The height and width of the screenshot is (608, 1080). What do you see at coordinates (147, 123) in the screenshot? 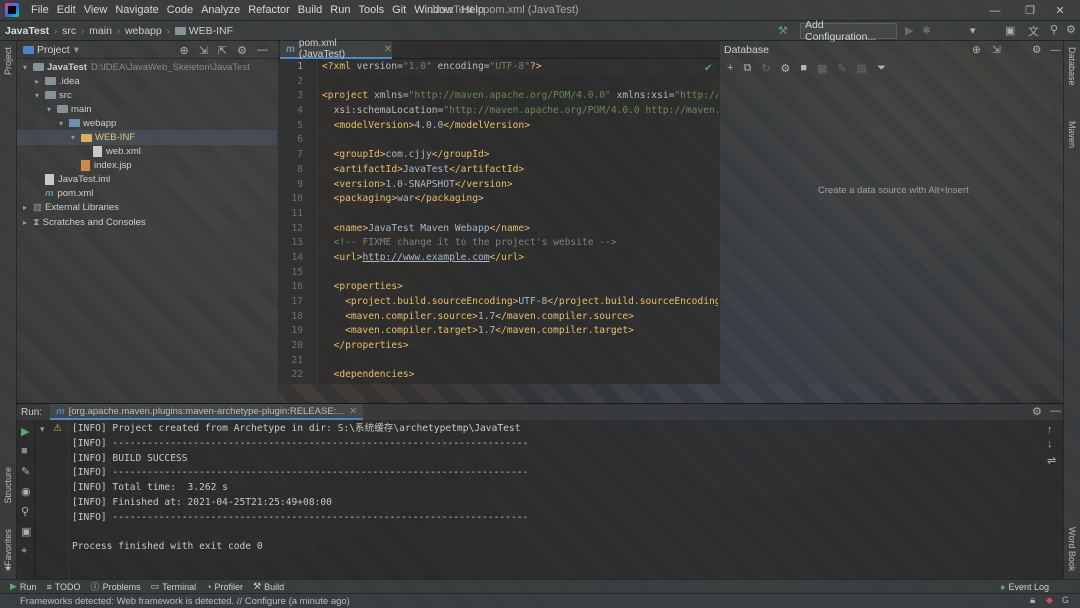
I see `tree-item: ▾ webapp` at bounding box center [147, 123].